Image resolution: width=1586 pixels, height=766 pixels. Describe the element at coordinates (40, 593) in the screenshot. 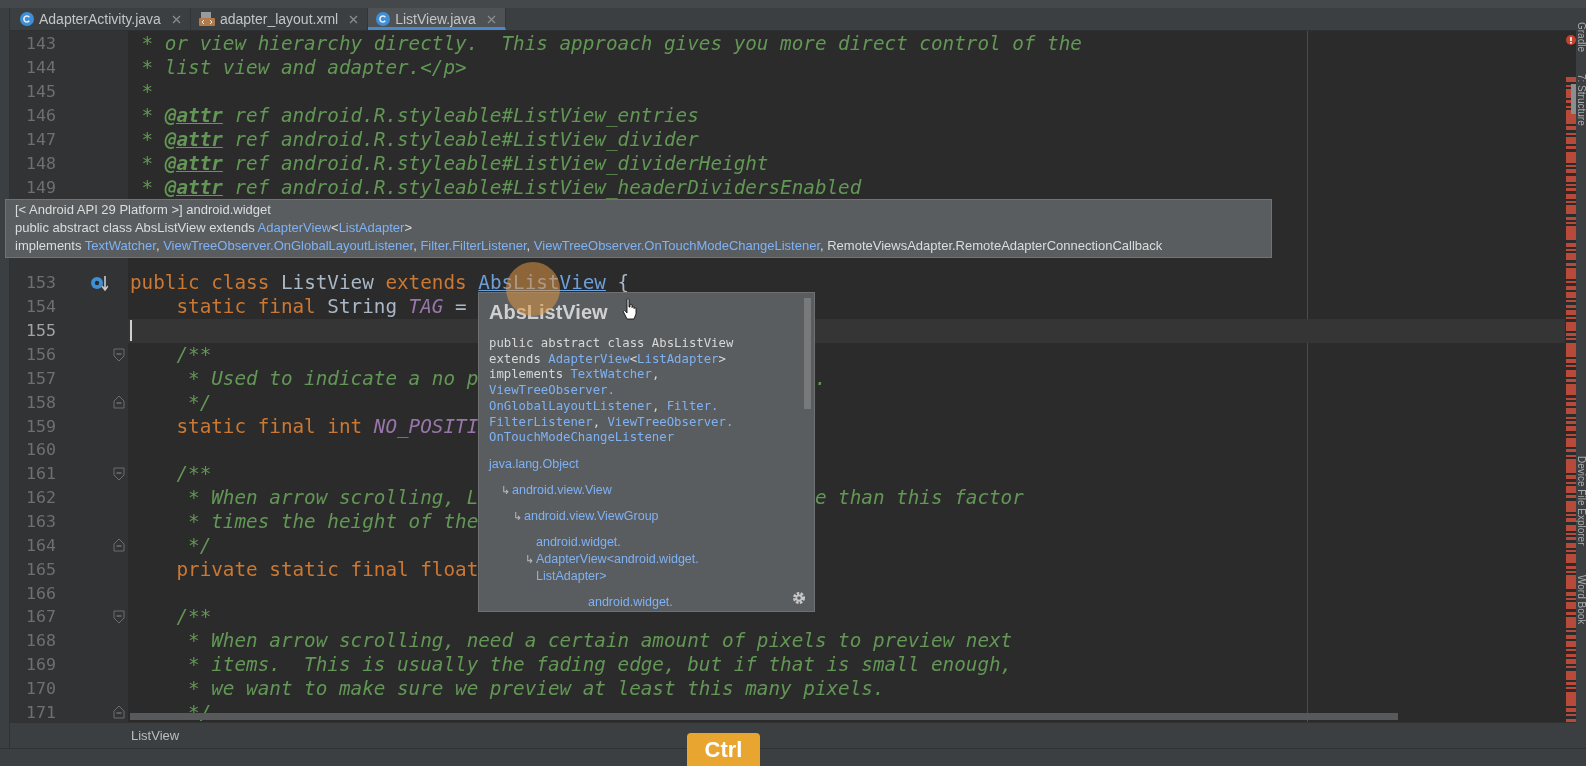

I see `line-number: 166` at that location.